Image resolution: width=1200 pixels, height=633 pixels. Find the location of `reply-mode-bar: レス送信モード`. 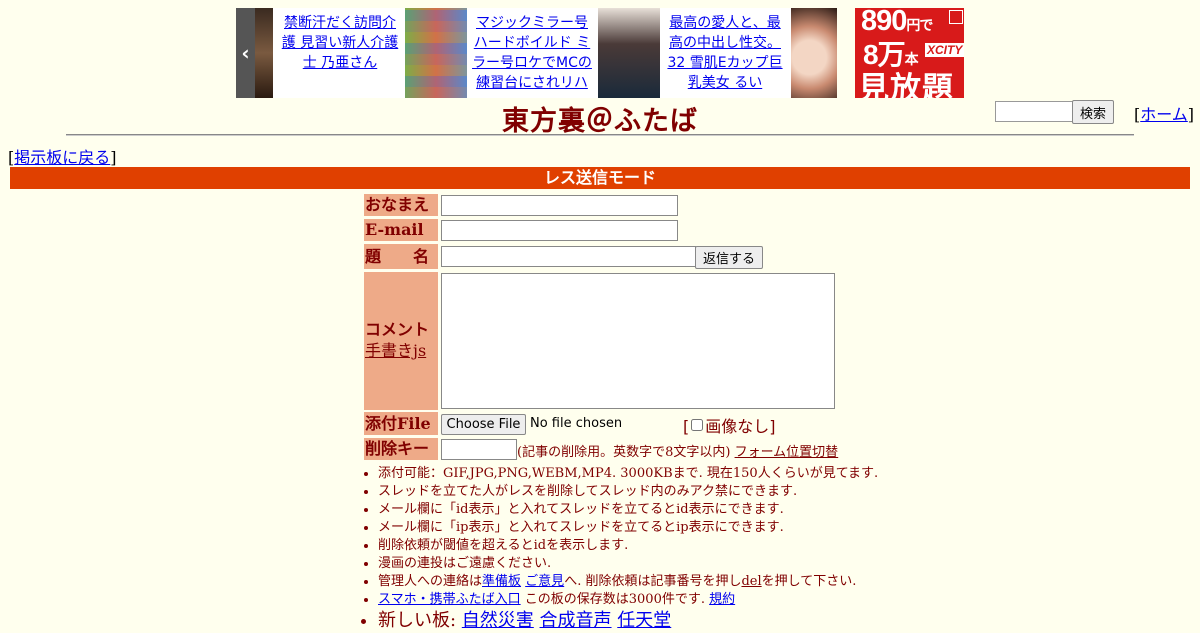

reply-mode-bar: レス送信モード is located at coordinates (600, 178).